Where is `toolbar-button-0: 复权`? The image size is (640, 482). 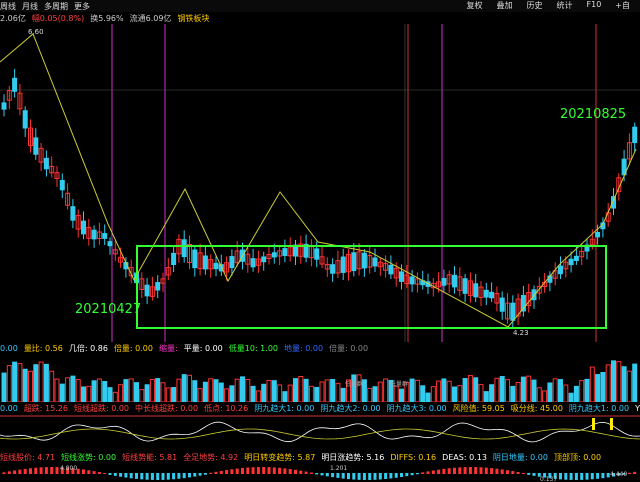
toolbar-button-0: 复权 is located at coordinates (475, 5).